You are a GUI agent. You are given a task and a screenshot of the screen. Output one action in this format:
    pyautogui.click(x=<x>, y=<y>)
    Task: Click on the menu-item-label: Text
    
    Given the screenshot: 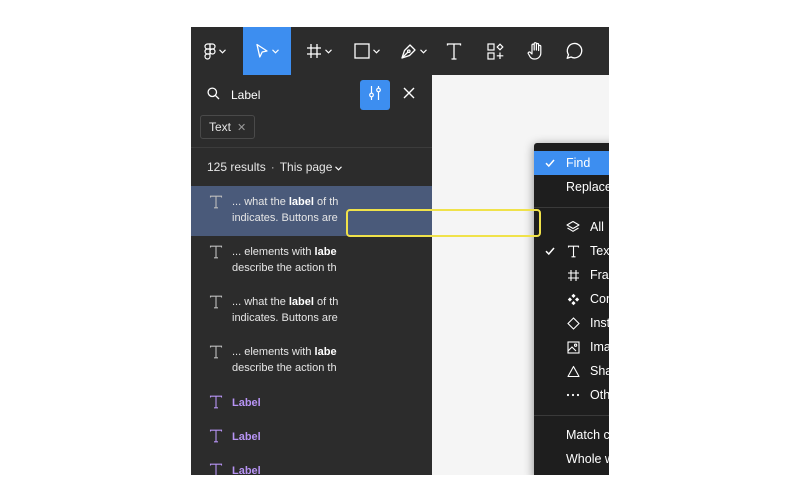 What is the action you would take?
    pyautogui.click(x=599, y=251)
    